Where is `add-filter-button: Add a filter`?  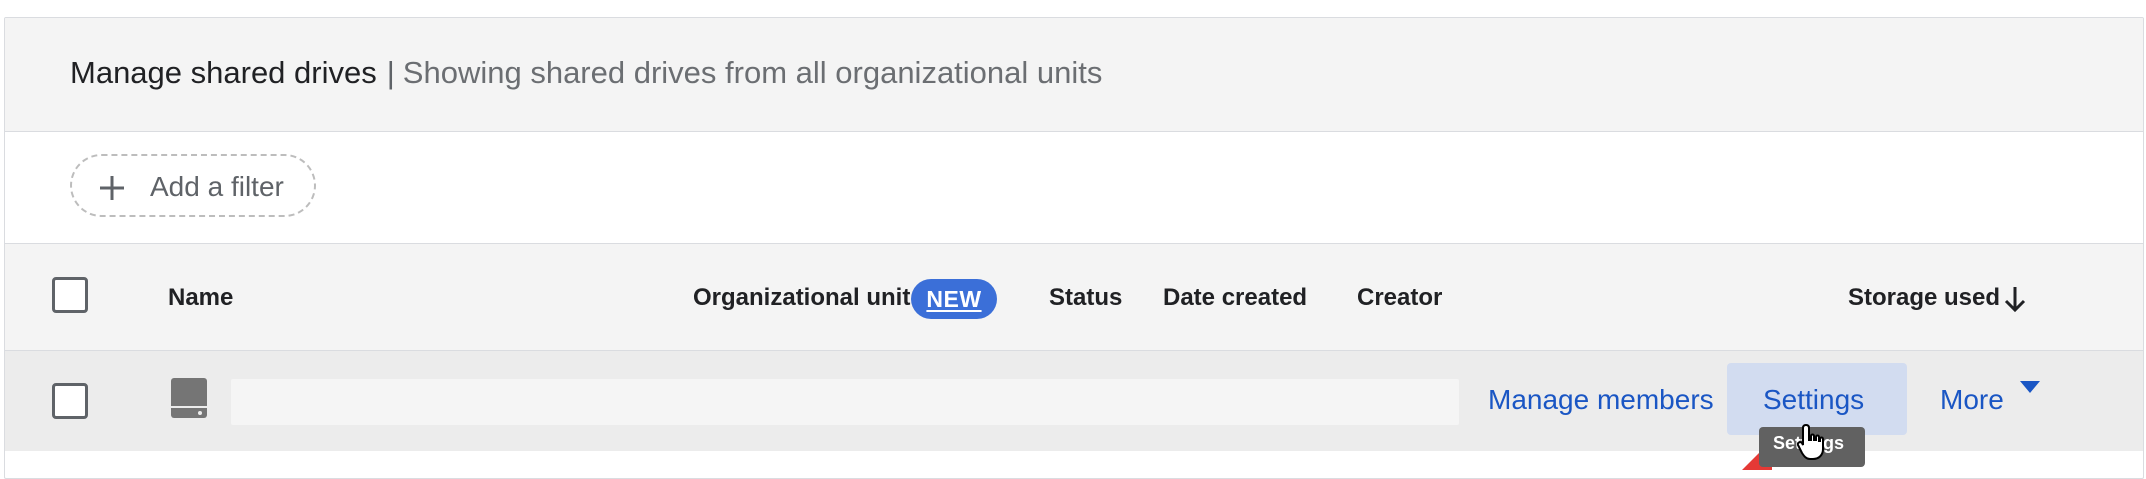
add-filter-button: Add a filter is located at coordinates (193, 185).